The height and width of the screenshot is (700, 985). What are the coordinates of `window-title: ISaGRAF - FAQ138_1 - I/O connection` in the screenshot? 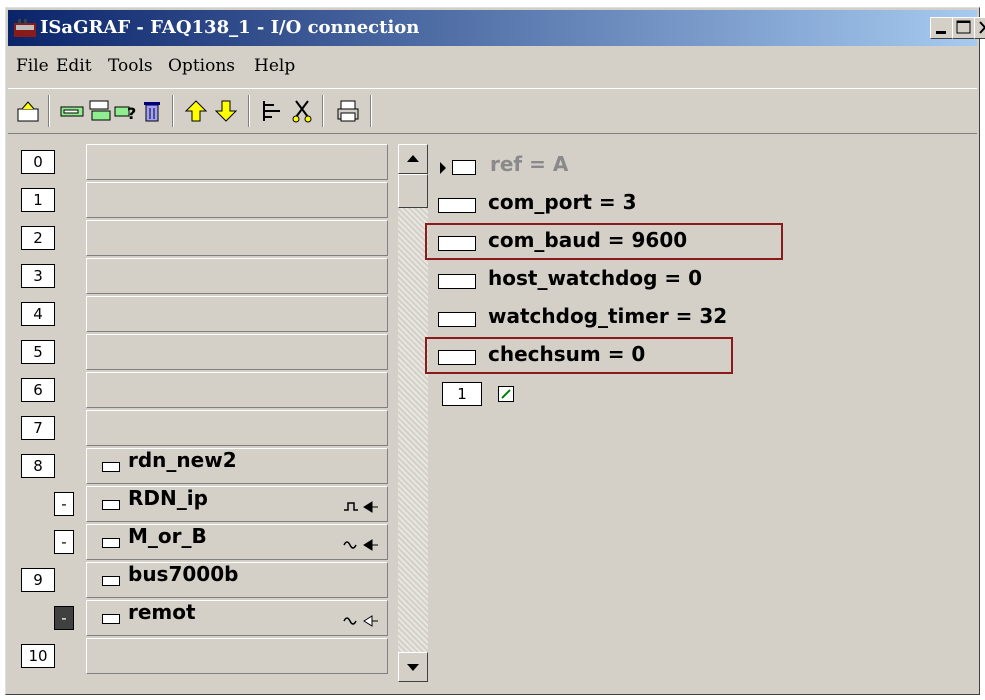 It's located at (230, 27).